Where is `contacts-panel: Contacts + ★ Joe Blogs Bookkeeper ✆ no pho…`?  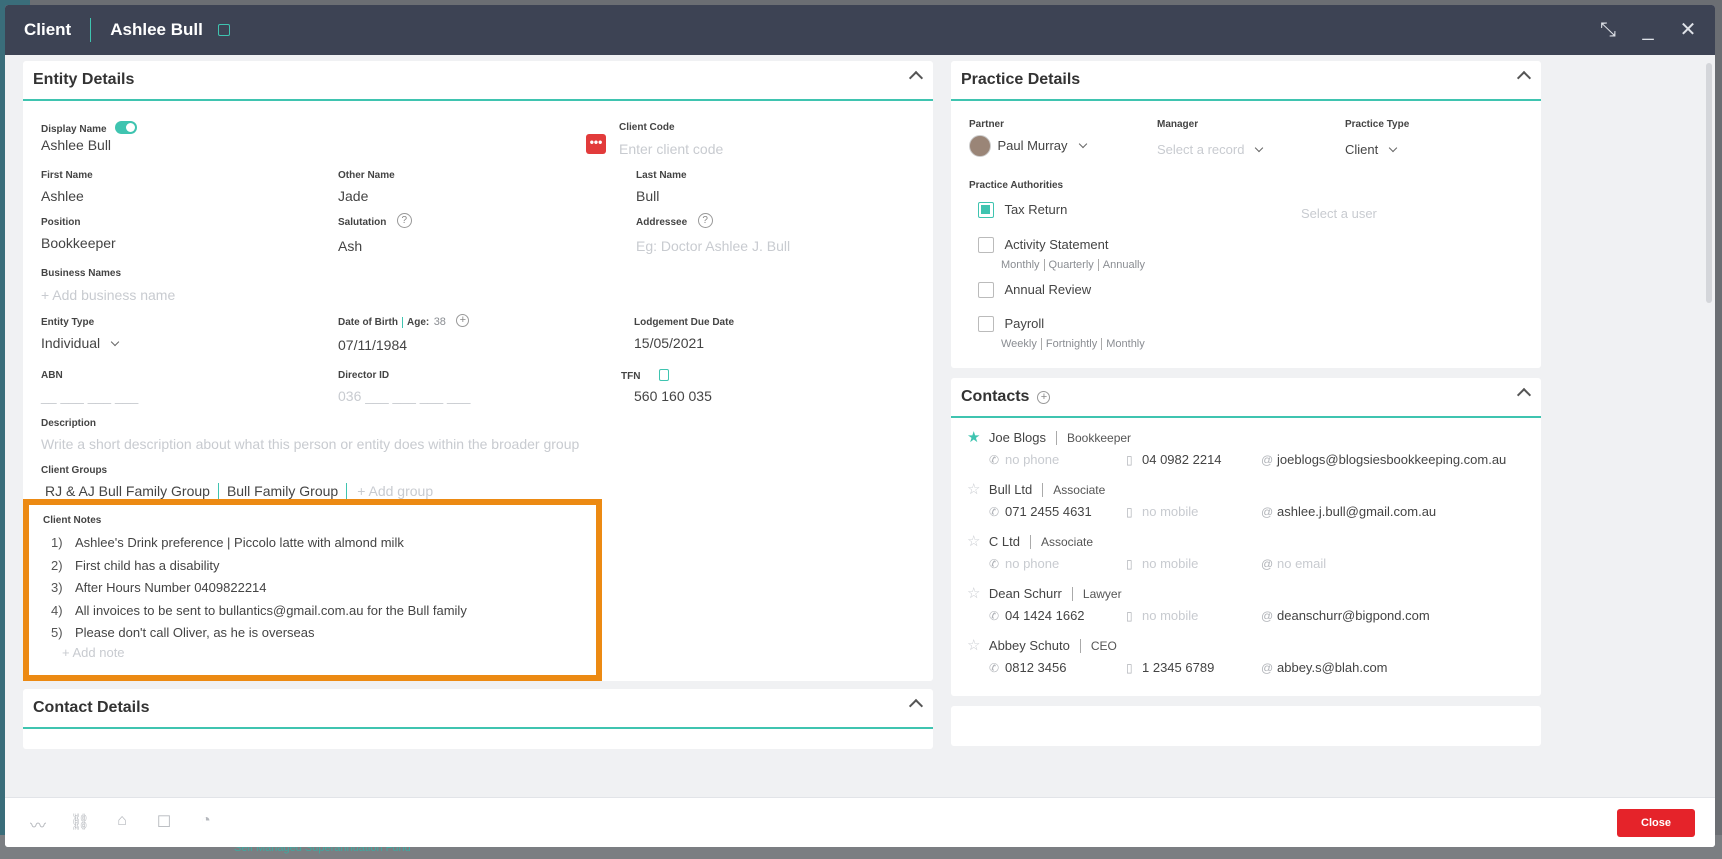 contacts-panel: Contacts + ★ Joe Blogs Bookkeeper ✆ no pho… is located at coordinates (1246, 537).